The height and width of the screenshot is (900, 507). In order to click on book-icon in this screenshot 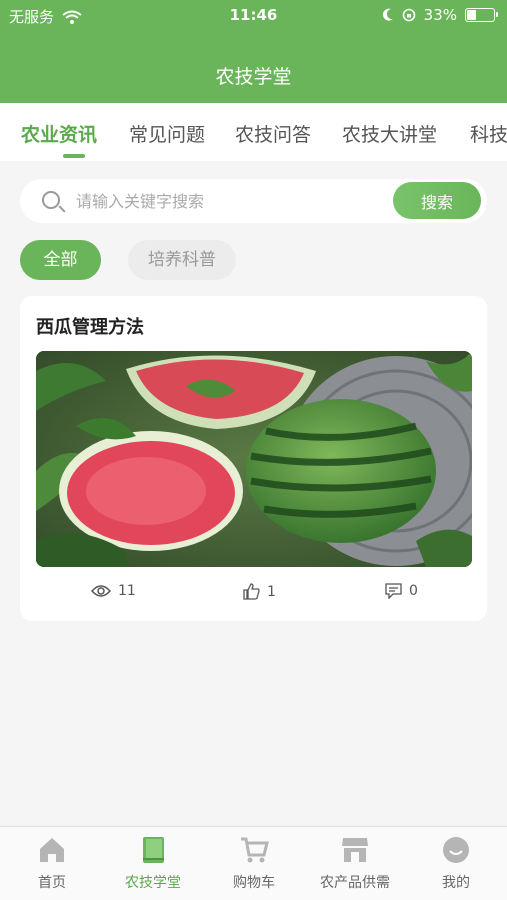, I will do `click(153, 850)`.